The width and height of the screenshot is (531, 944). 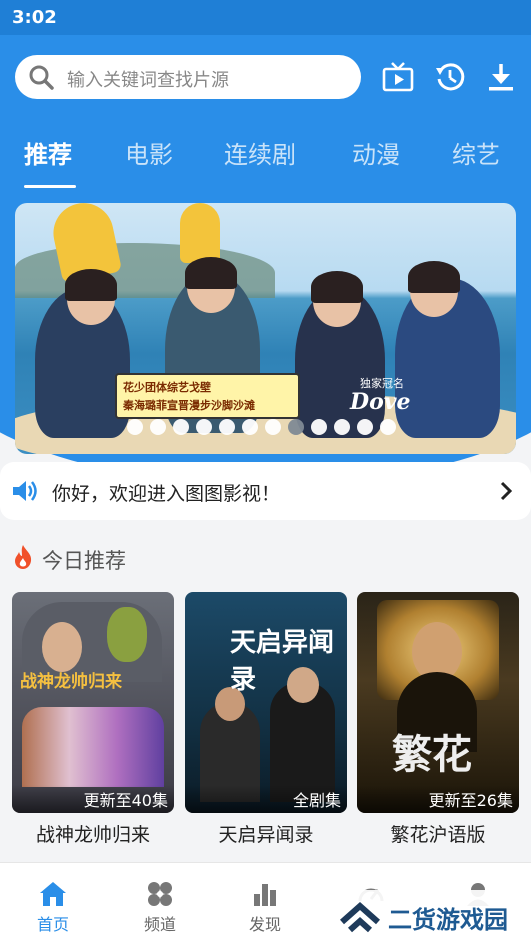 I want to click on nav-channels: 频道, so click(x=160, y=908).